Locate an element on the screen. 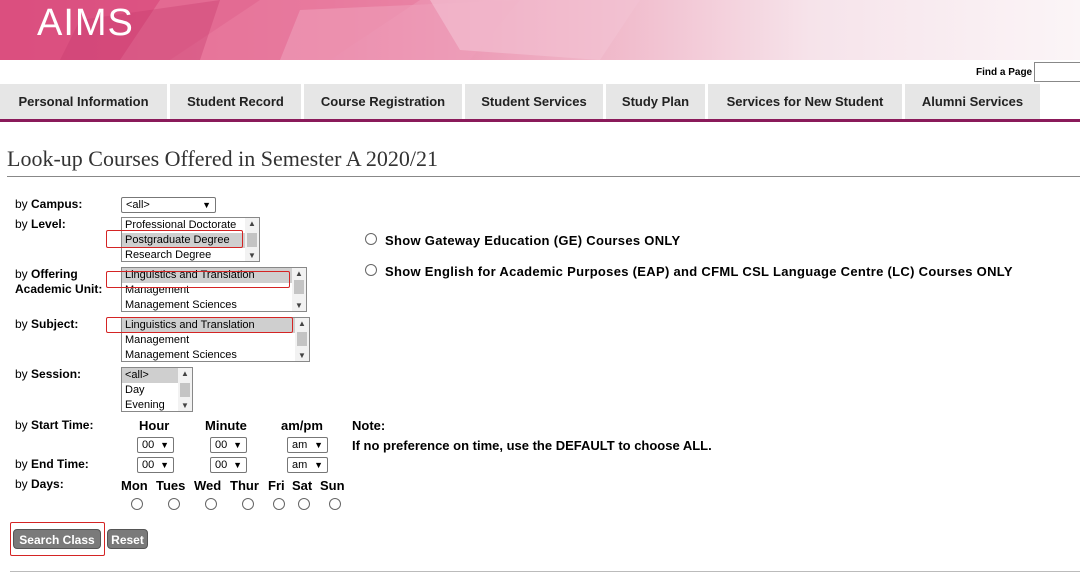 The height and width of the screenshot is (575, 1080). day-thur-label: Thur is located at coordinates (244, 485).